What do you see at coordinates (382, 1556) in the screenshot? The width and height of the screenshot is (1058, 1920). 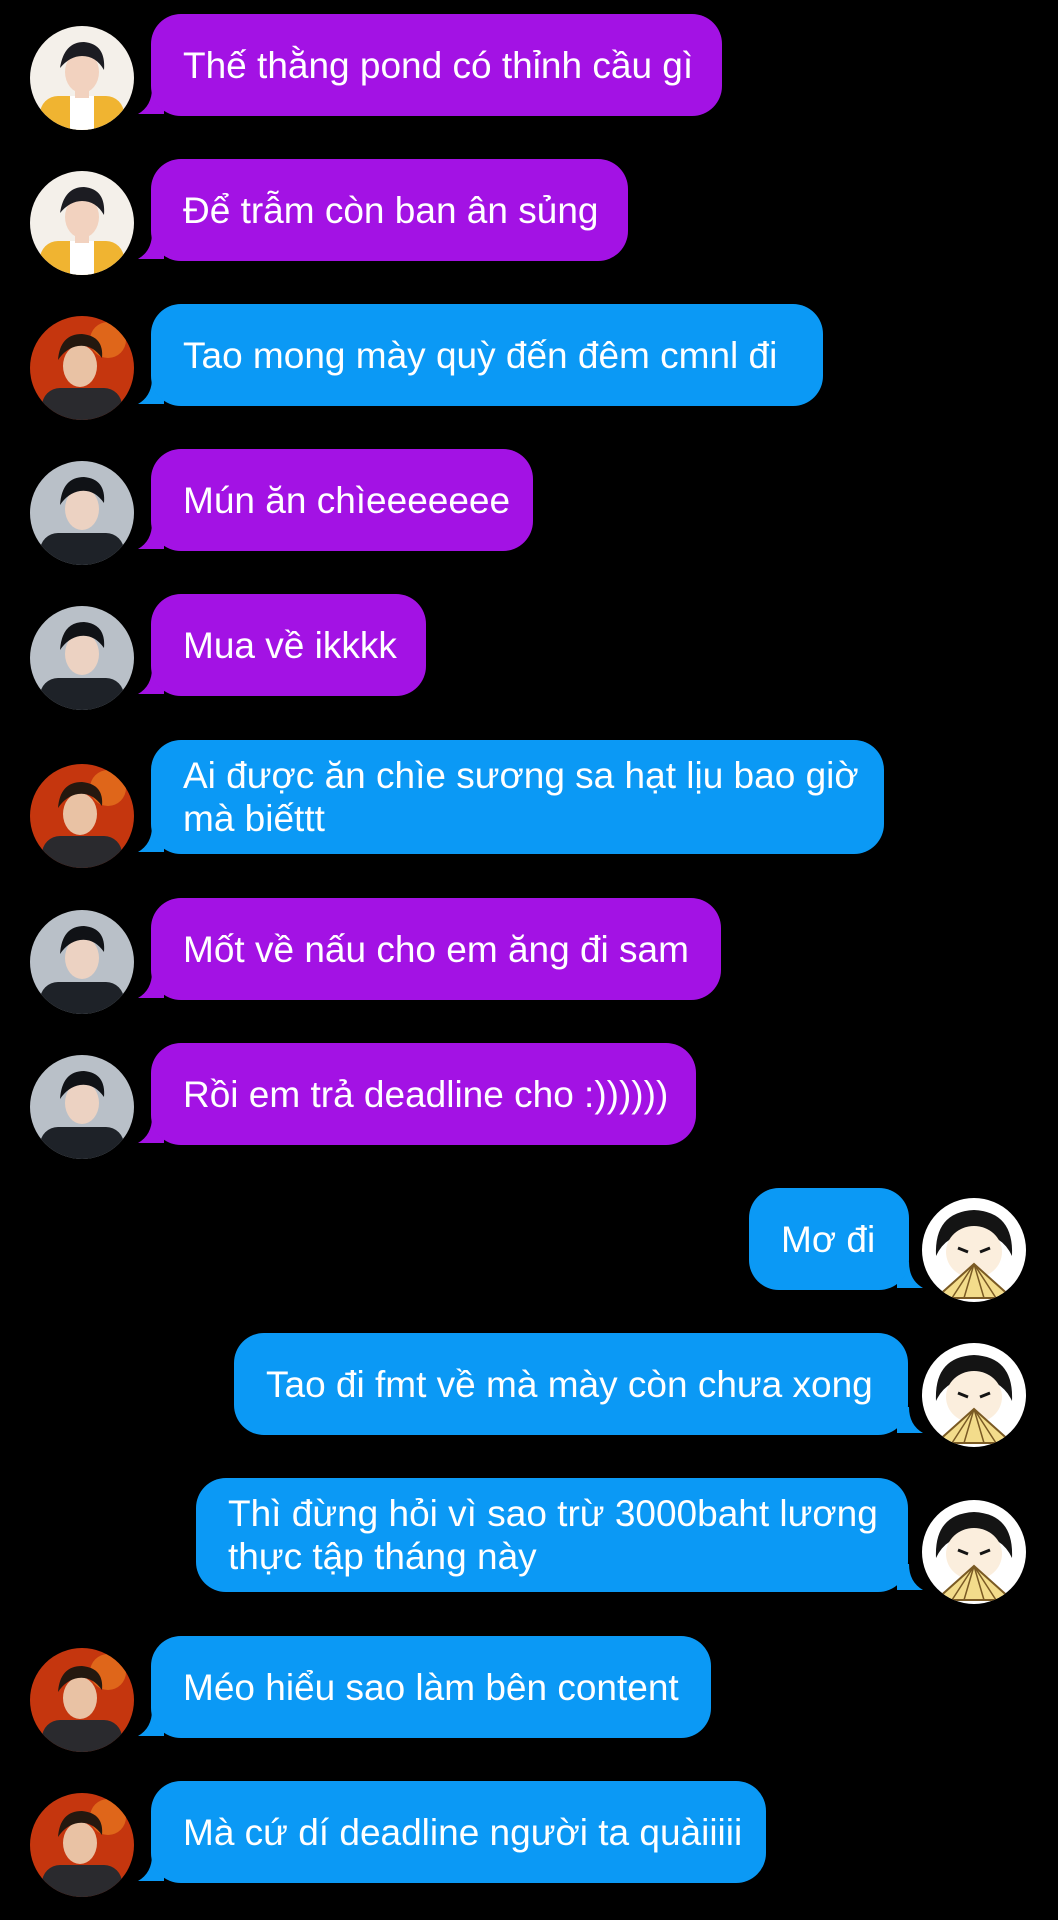 I see `message-text: thực tập tháng này` at bounding box center [382, 1556].